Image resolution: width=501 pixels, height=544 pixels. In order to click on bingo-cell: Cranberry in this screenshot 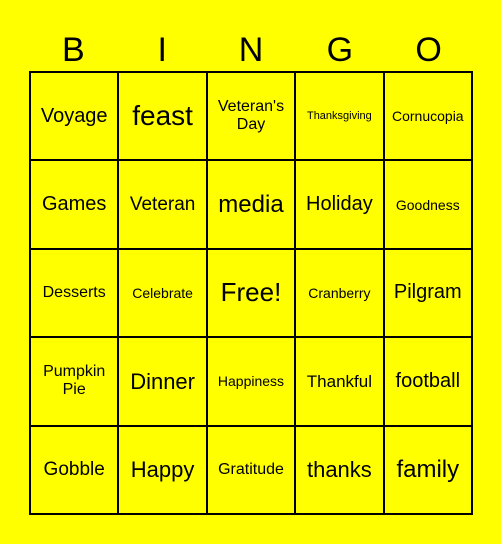, I will do `click(339, 293)`.